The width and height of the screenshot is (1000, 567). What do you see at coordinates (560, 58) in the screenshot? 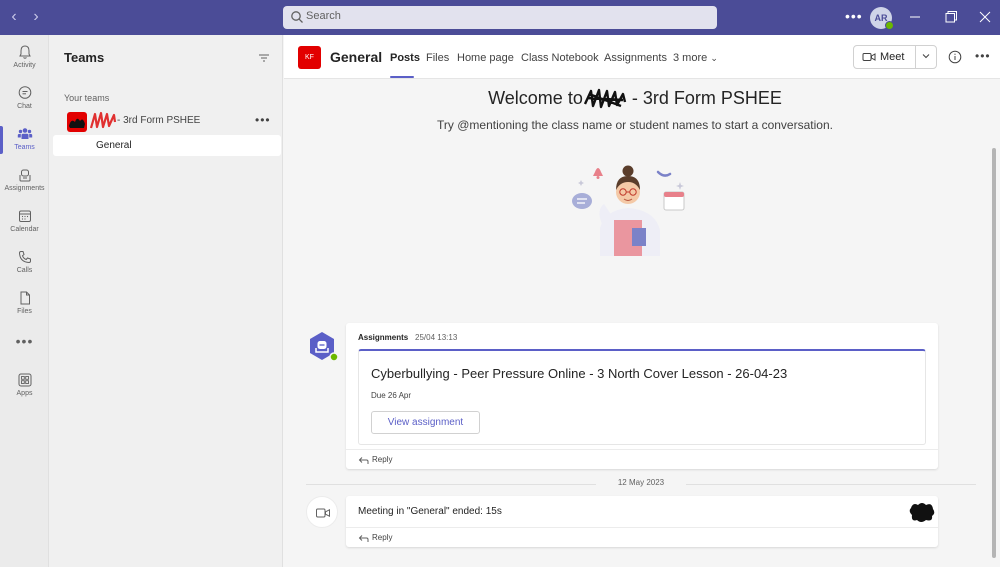
I see `tab-class-notebook: Class Notebook` at bounding box center [560, 58].